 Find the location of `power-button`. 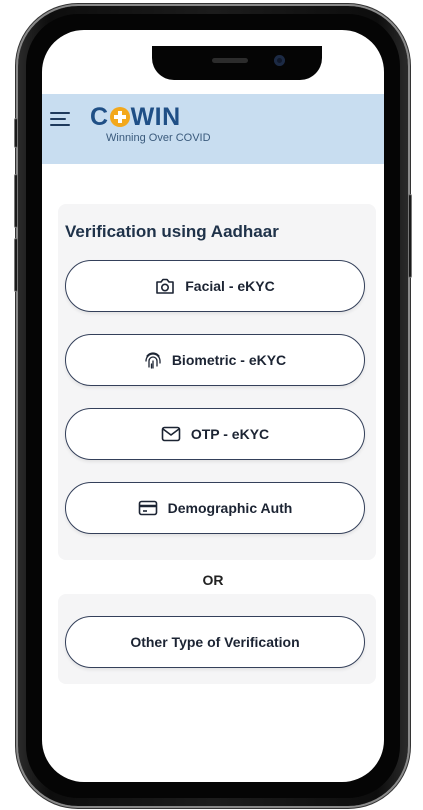

power-button is located at coordinates (410, 236).